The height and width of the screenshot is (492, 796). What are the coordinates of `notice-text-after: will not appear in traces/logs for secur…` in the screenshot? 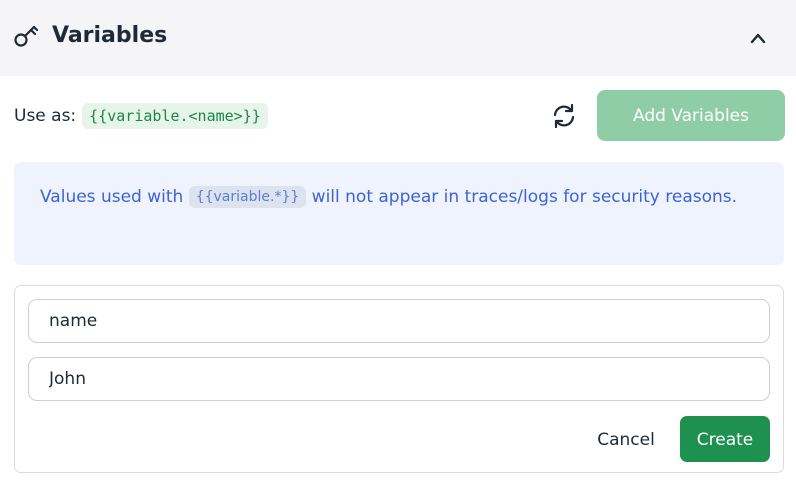 It's located at (524, 197).